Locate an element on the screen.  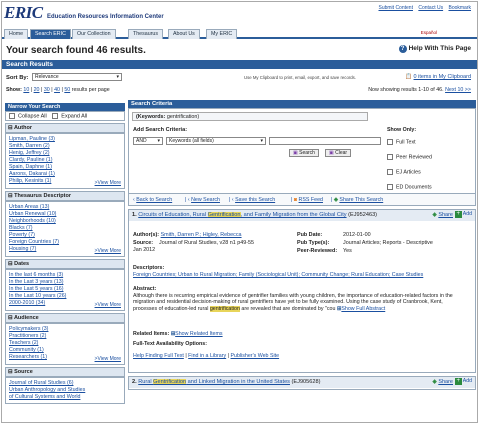
language-link: Español is located at coordinates (429, 32).